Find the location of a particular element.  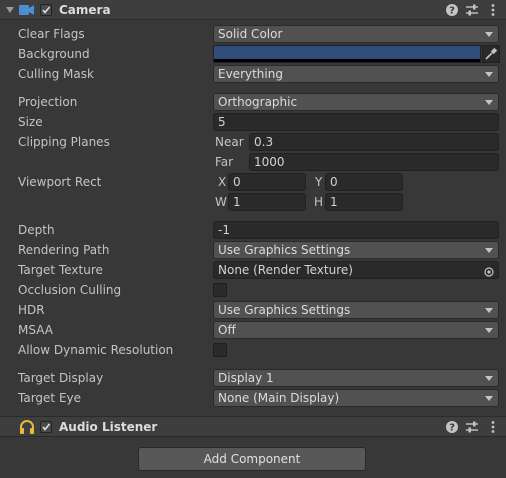

foldout-arrow-icon is located at coordinates (10, 10).